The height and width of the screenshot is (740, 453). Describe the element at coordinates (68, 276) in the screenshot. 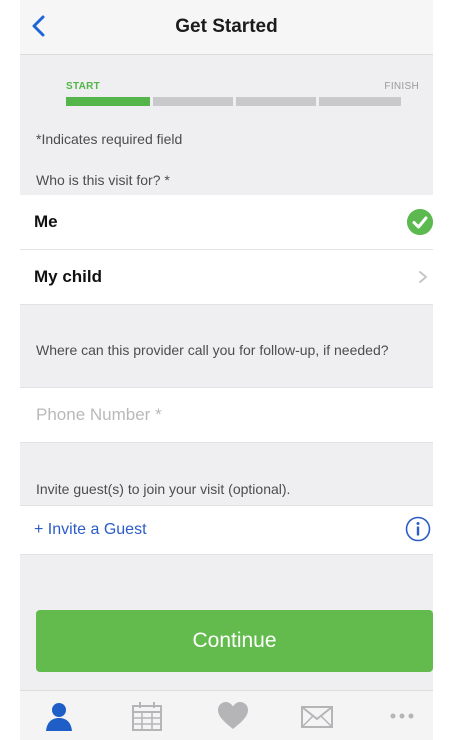

I see `option-my-child-label: My child` at that location.